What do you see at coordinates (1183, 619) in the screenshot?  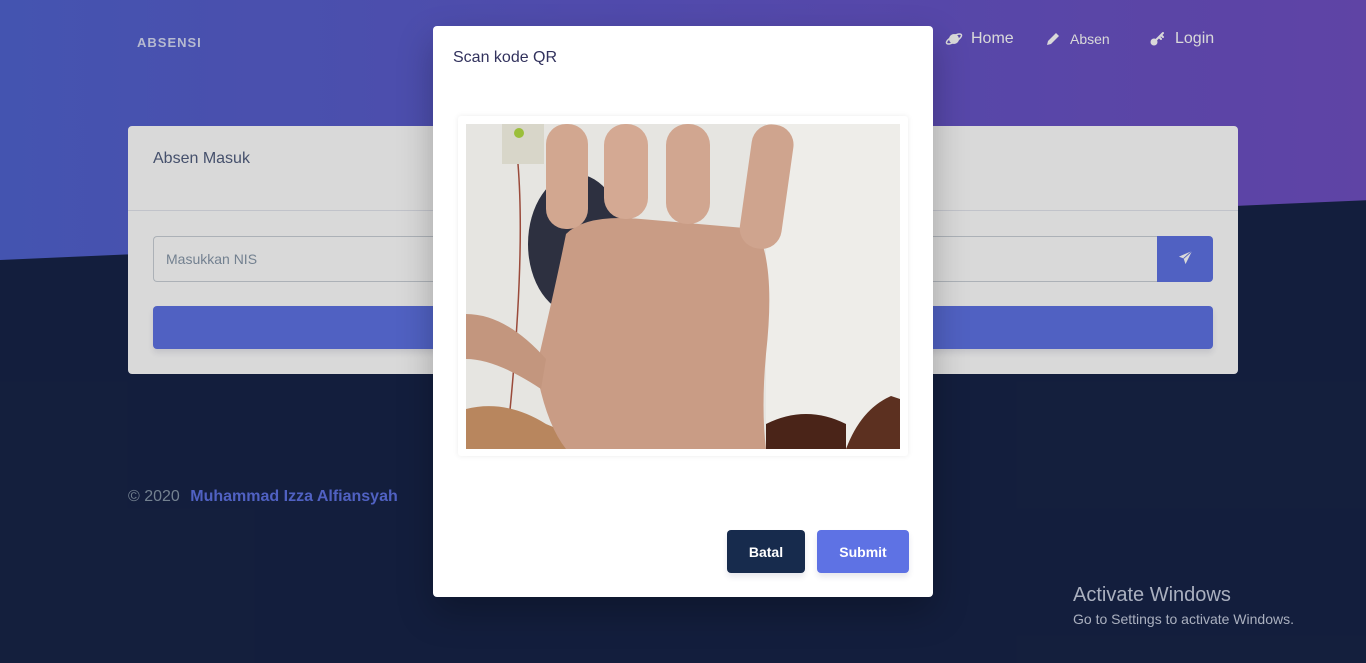 I see `watermark-subtitle: Go to Settings to activate Windows.` at bounding box center [1183, 619].